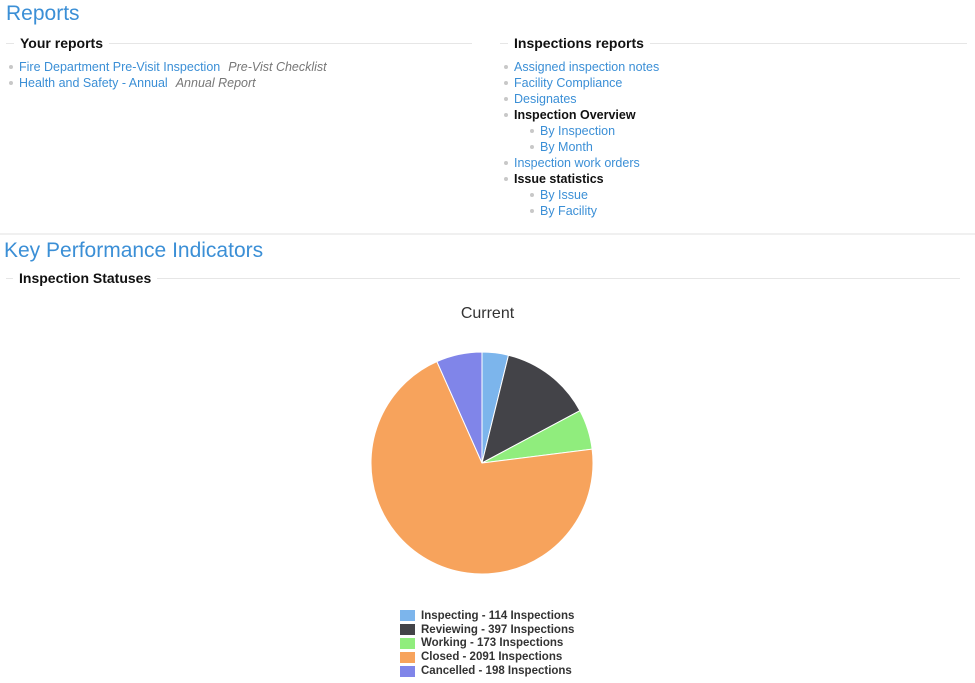 The width and height of the screenshot is (975, 683). Describe the element at coordinates (492, 643) in the screenshot. I see `legend-label: Working - 173 Inspections` at that location.